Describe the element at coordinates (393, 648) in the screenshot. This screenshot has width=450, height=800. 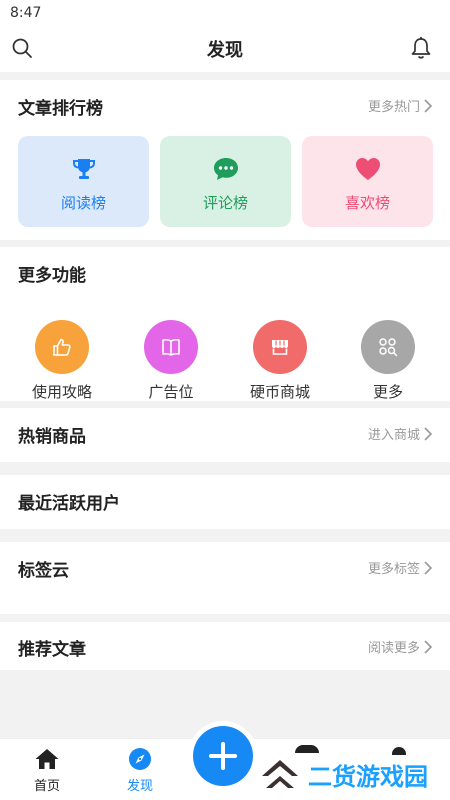
I see `recommended-more-label: 阅读更多` at that location.